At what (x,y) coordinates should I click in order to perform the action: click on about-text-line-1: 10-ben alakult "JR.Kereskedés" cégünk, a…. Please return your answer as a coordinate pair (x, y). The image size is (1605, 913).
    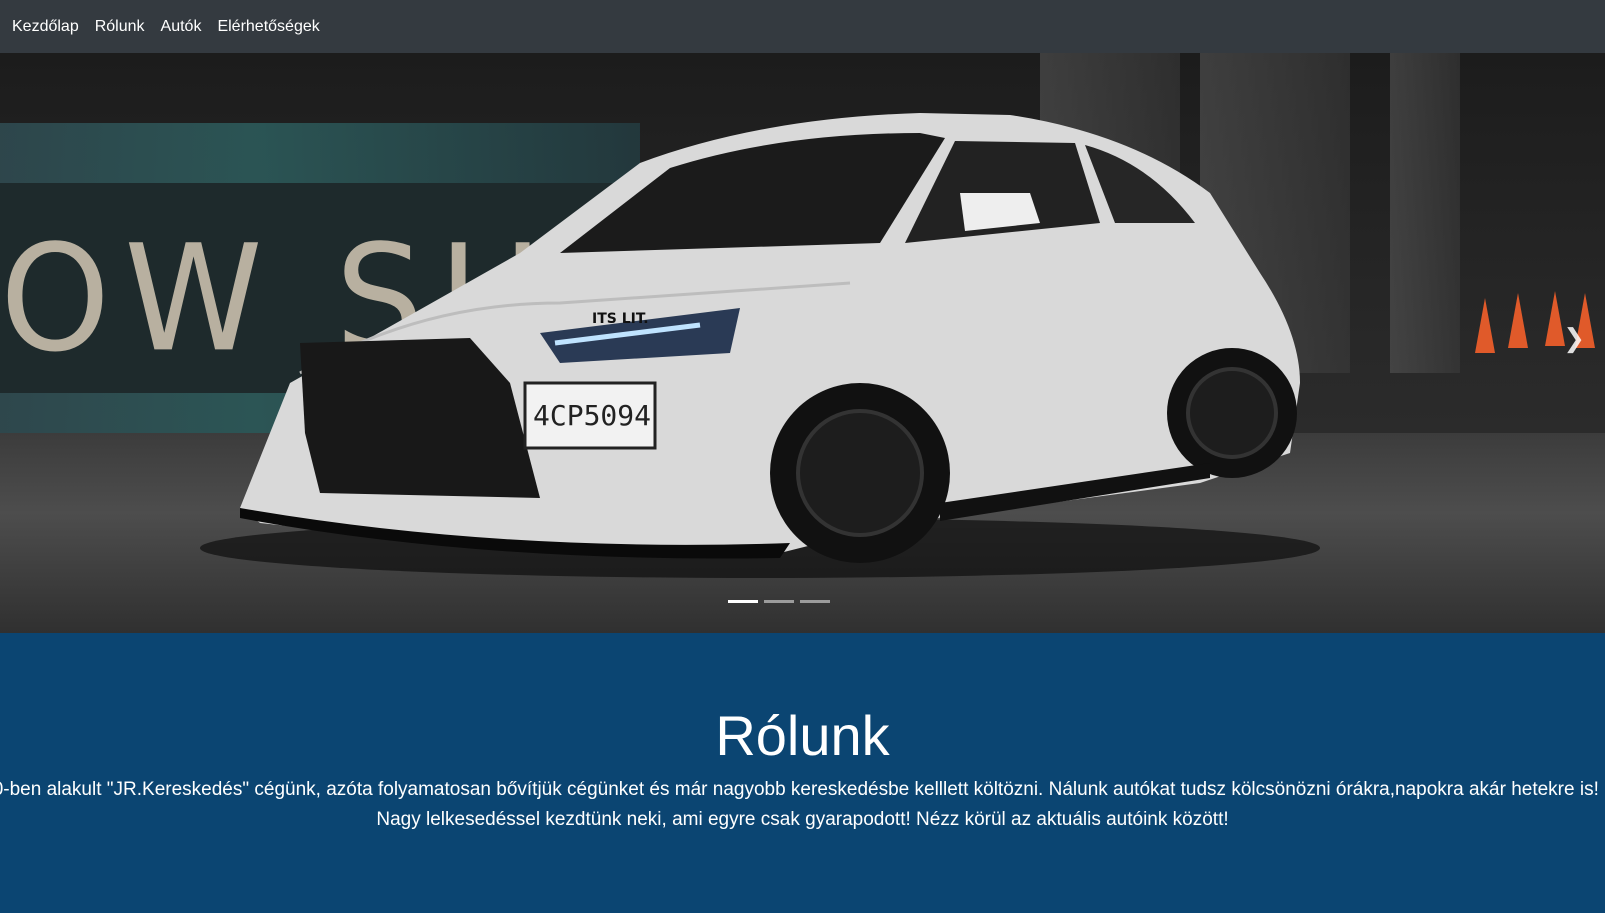
    Looking at the image, I should click on (799, 789).